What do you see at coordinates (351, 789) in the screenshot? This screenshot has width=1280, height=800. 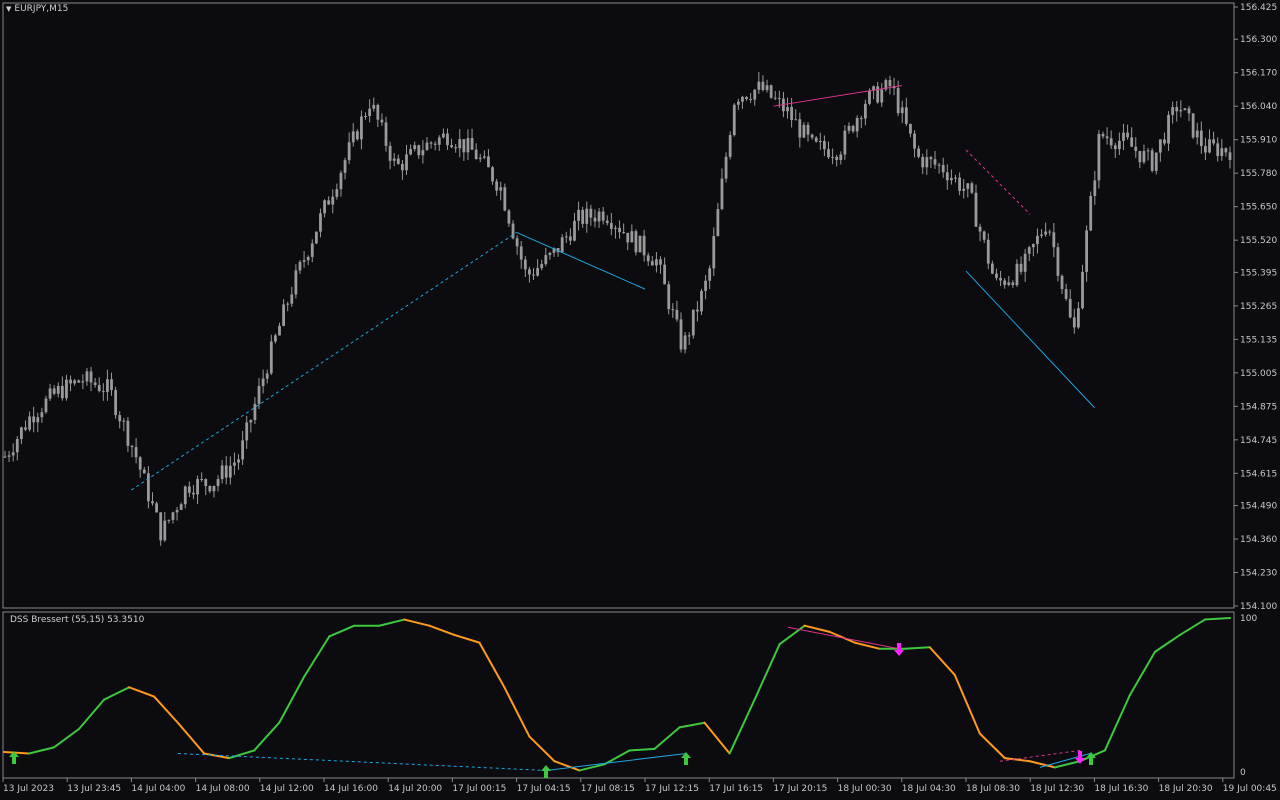 I see `time-tick-label: 14 Jul 16:00` at bounding box center [351, 789].